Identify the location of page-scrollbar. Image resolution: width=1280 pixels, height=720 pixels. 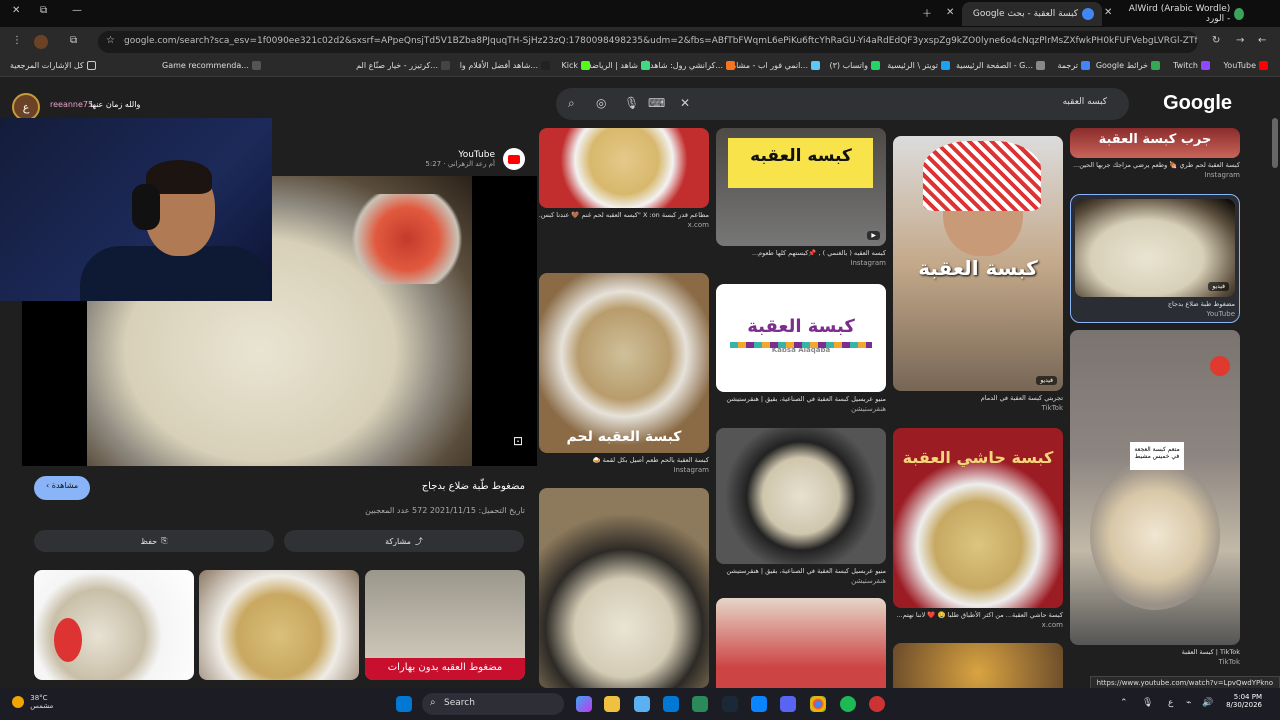
(1275, 143).